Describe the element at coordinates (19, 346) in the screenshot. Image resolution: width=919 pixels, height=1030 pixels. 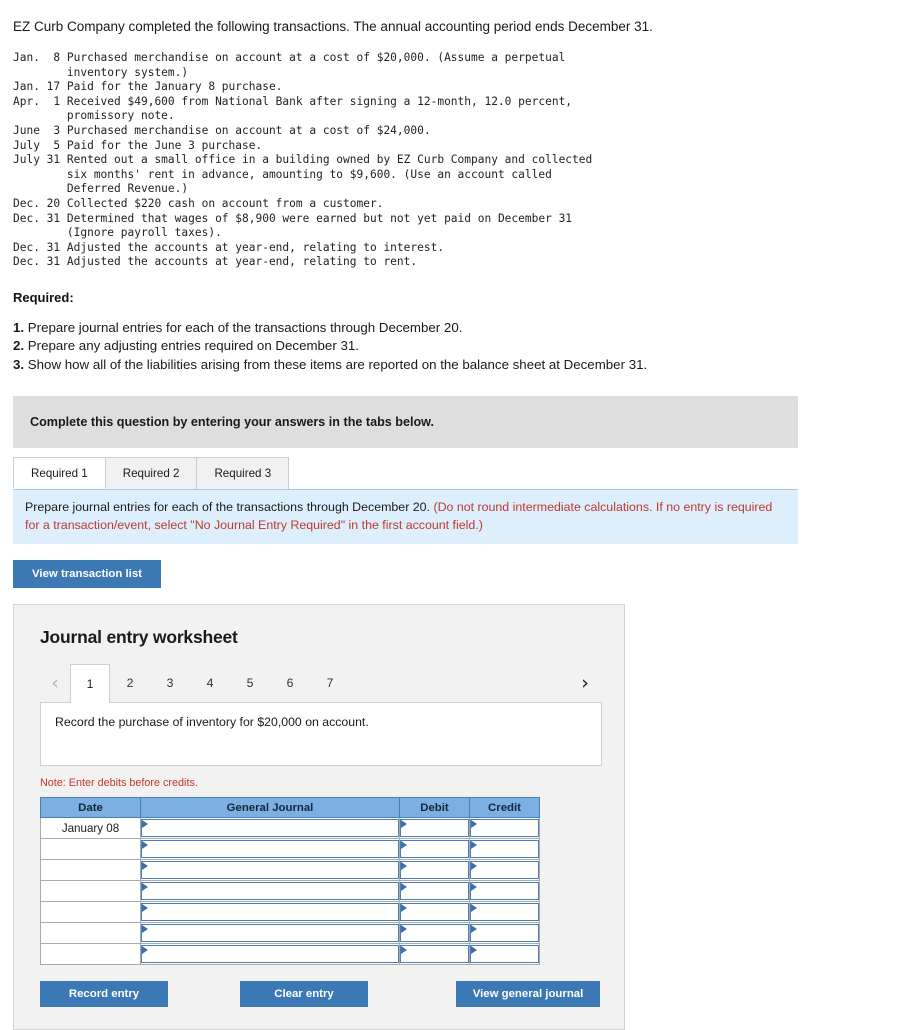
I see `required-item-number: 2.` at that location.